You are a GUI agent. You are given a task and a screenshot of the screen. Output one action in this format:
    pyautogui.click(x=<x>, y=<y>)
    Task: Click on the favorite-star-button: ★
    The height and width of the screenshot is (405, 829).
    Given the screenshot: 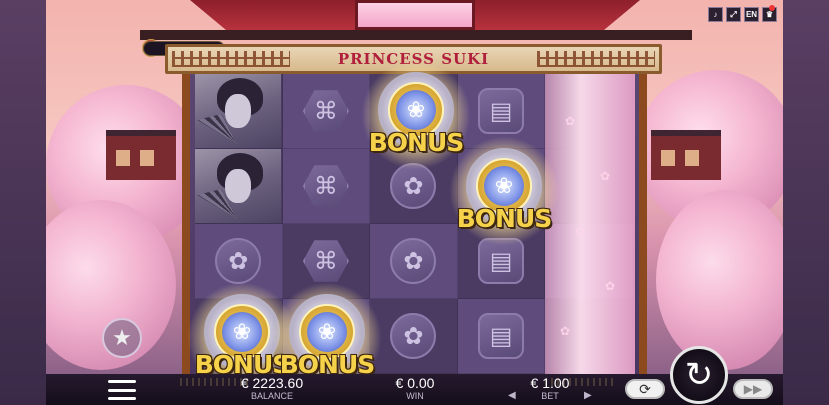 What is the action you would take?
    pyautogui.click(x=122, y=338)
    